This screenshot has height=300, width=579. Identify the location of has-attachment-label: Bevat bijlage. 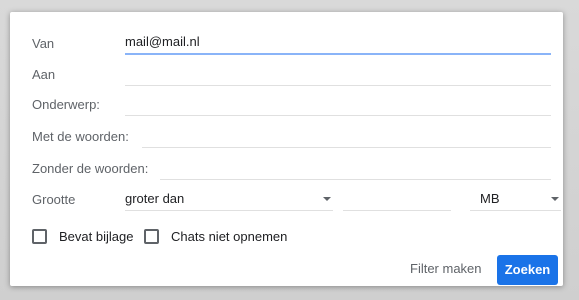
(96, 236).